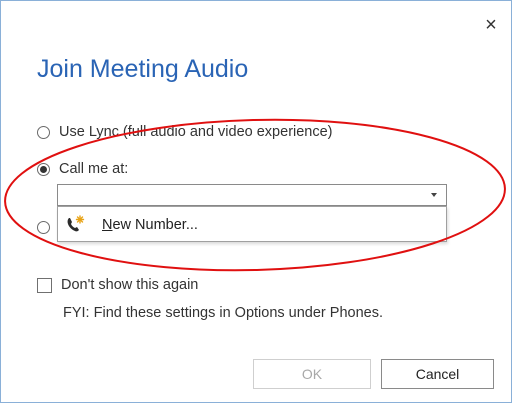 This screenshot has width=513, height=404. I want to click on dont-show-again-checkbox, so click(44, 285).